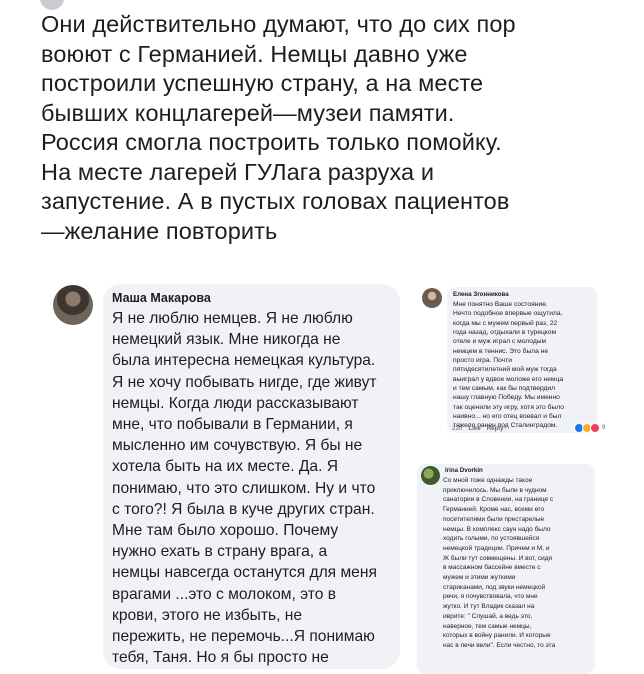 This screenshot has height=674, width=644. Describe the element at coordinates (161, 298) in the screenshot. I see `comment-author: Маша Макарова` at that location.